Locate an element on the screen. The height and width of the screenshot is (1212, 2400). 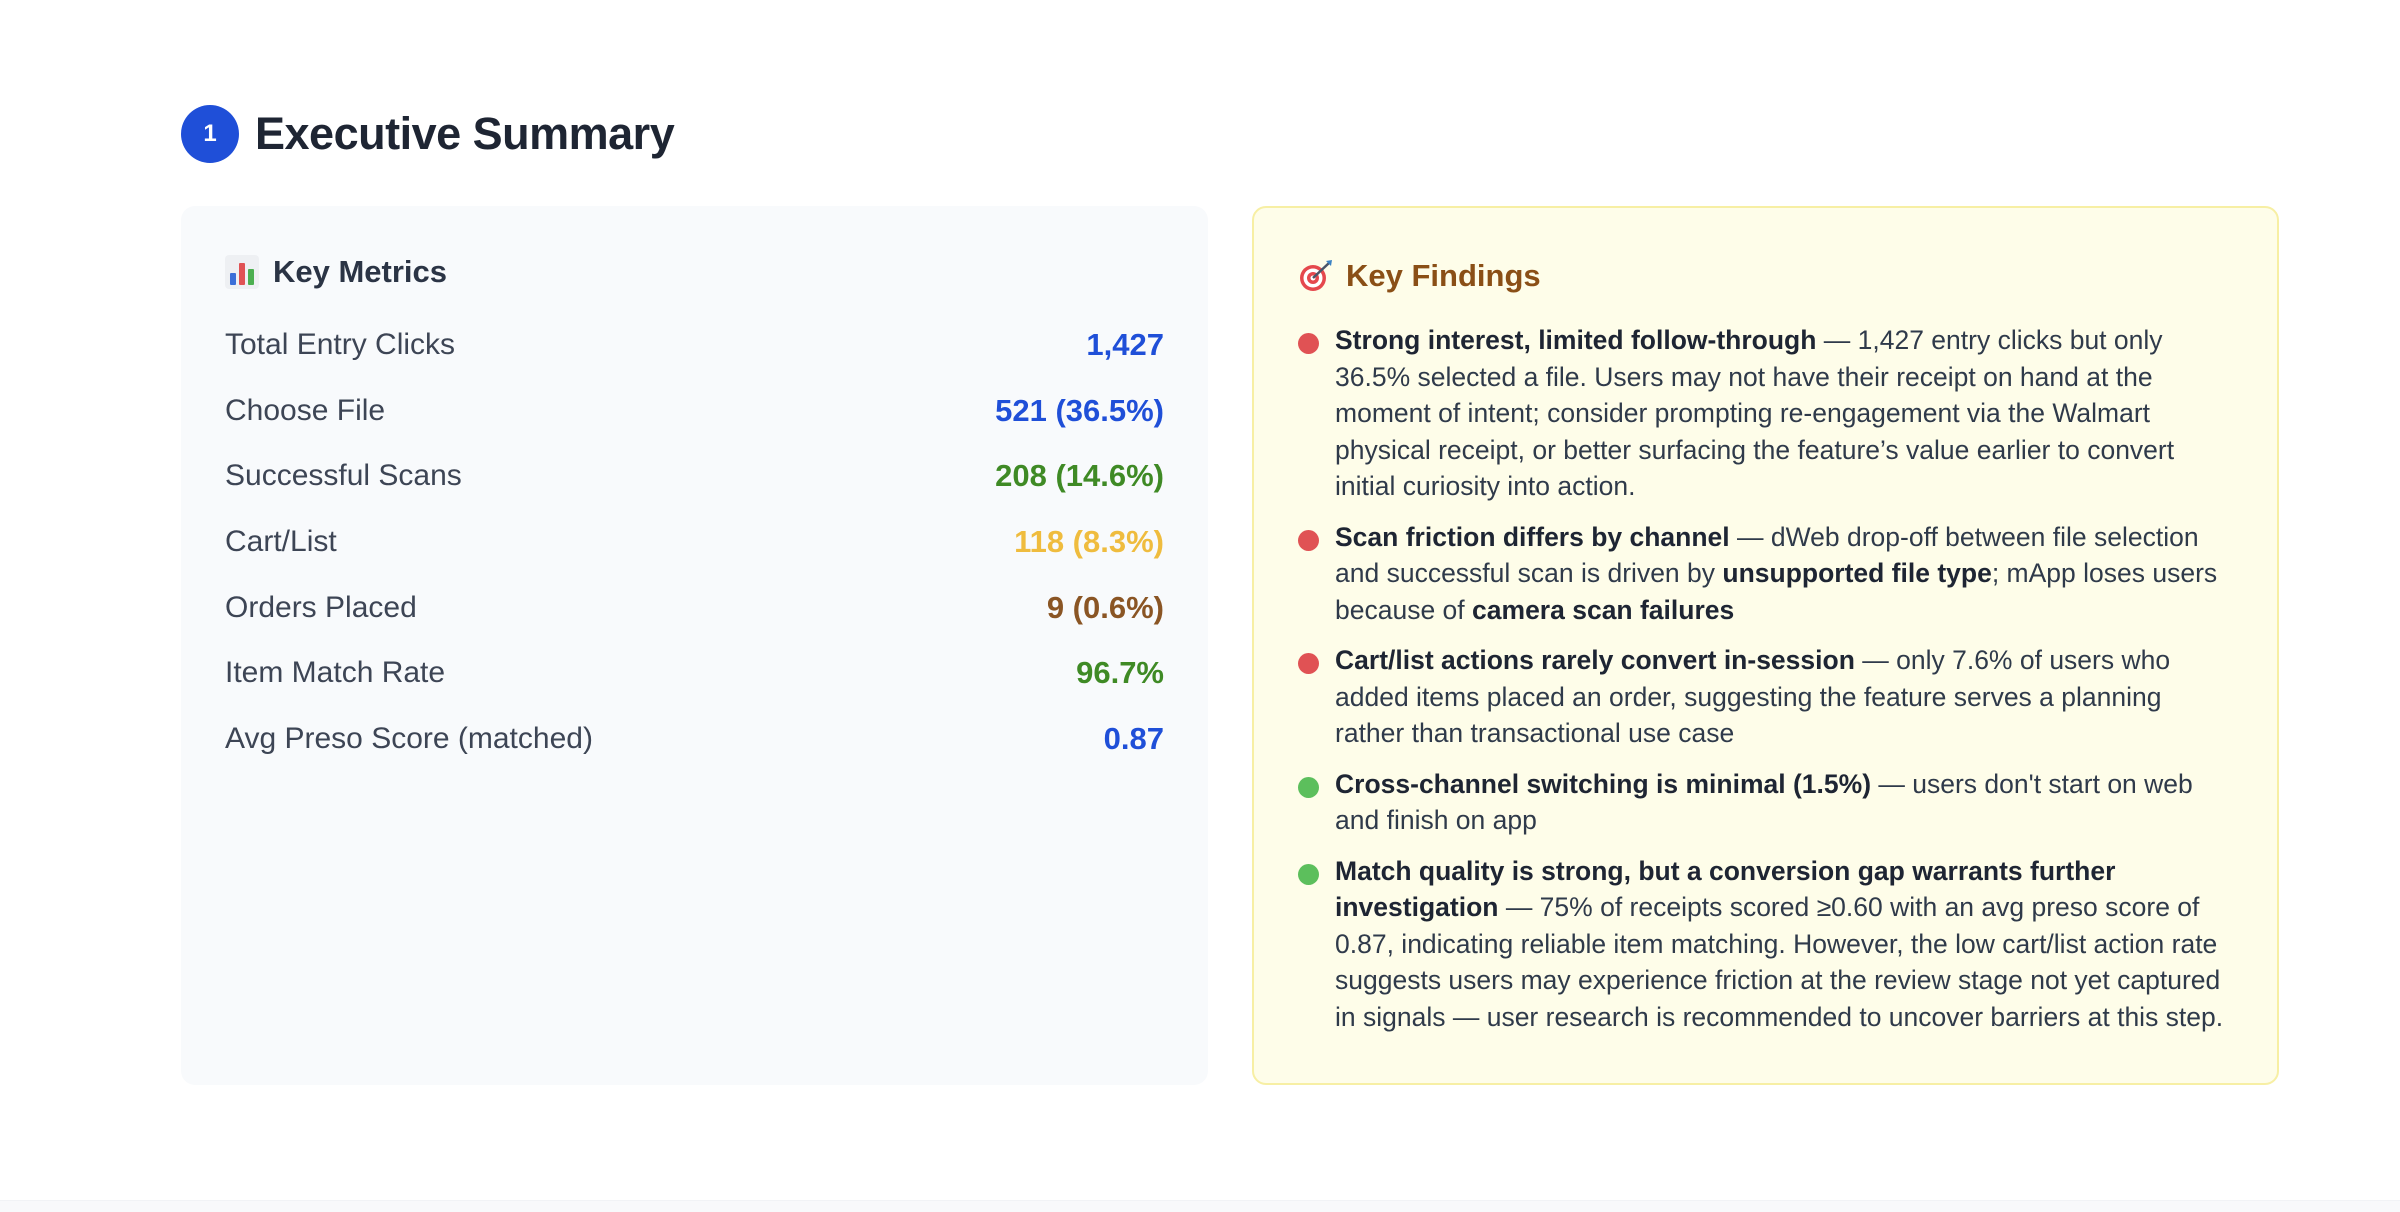
section-title: Executive Summary is located at coordinates (465, 133).